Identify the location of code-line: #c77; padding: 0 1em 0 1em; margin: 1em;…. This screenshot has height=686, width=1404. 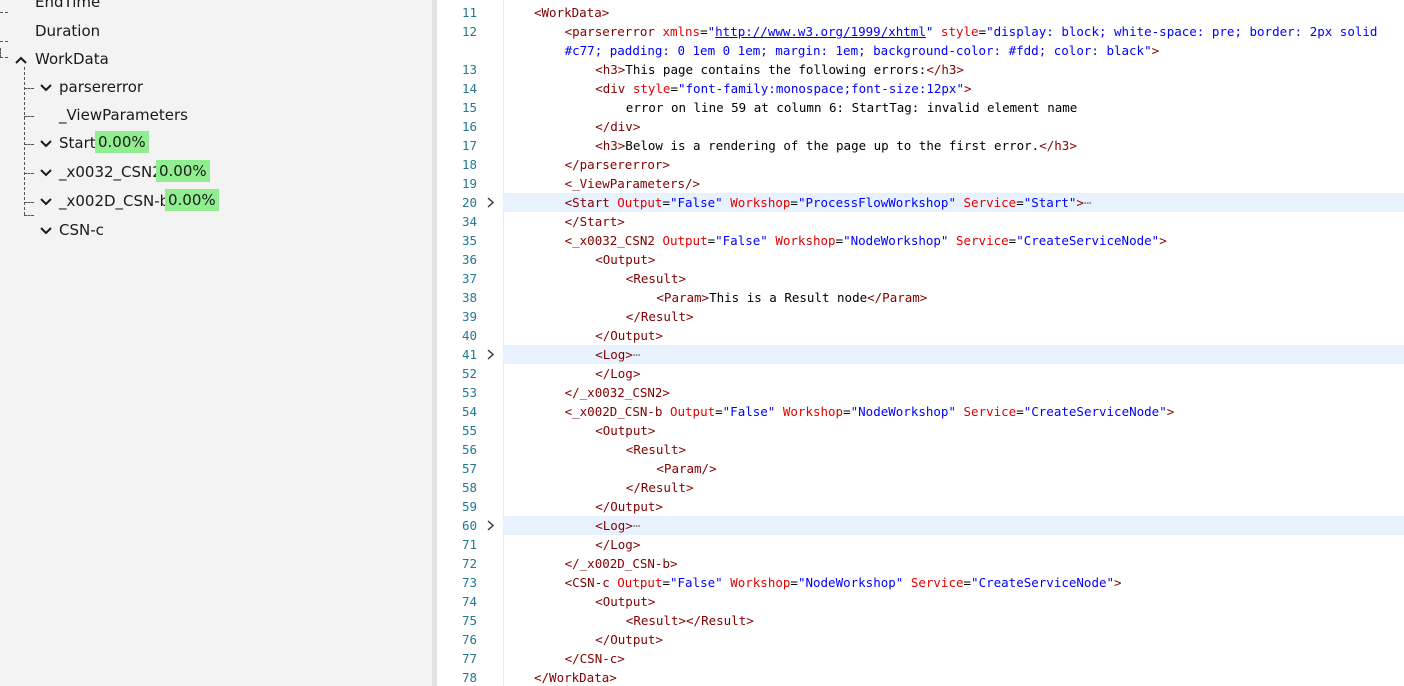
(920, 50).